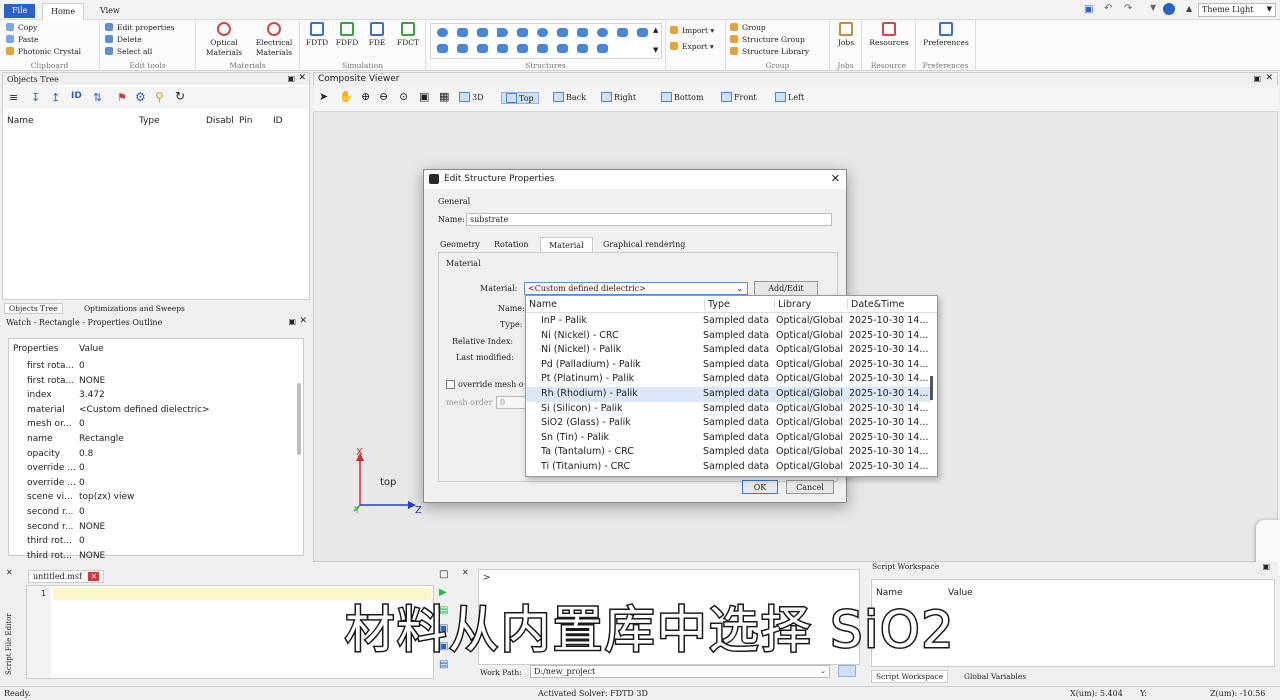  What do you see at coordinates (482, 32) in the screenshot?
I see `cylinder-shape-icon` at bounding box center [482, 32].